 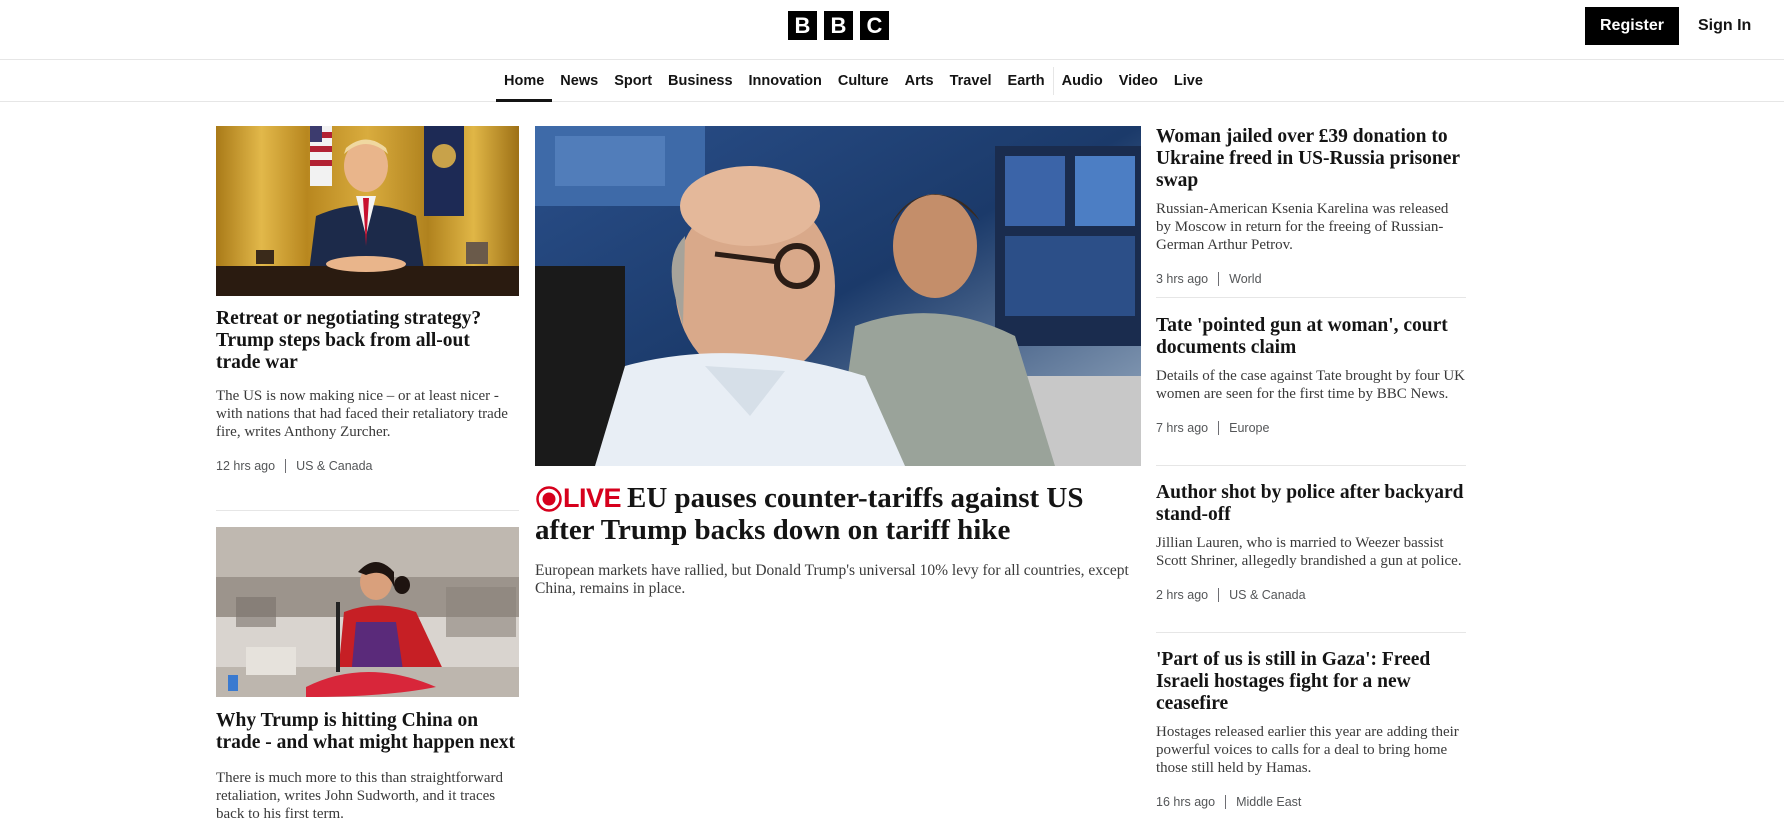 What do you see at coordinates (1632, 26) in the screenshot?
I see `register-button: Register` at bounding box center [1632, 26].